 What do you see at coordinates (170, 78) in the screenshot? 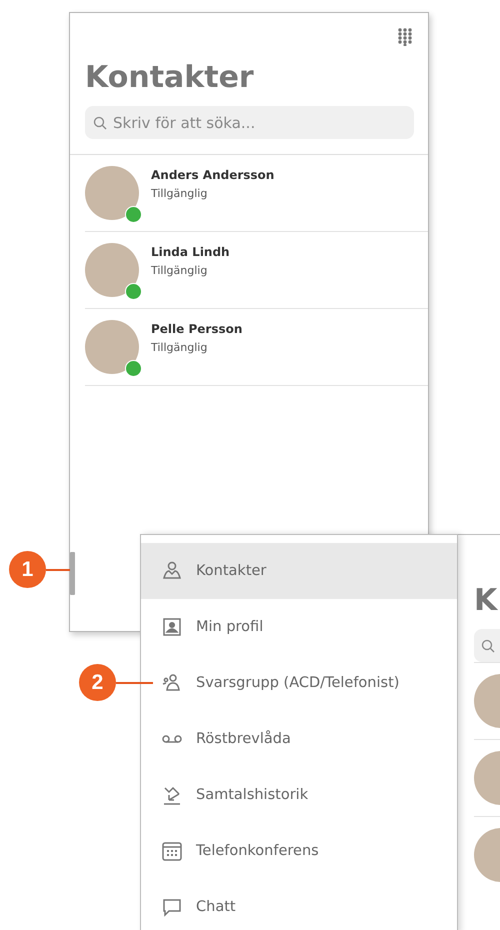
I see `page-title: Kontakter` at bounding box center [170, 78].